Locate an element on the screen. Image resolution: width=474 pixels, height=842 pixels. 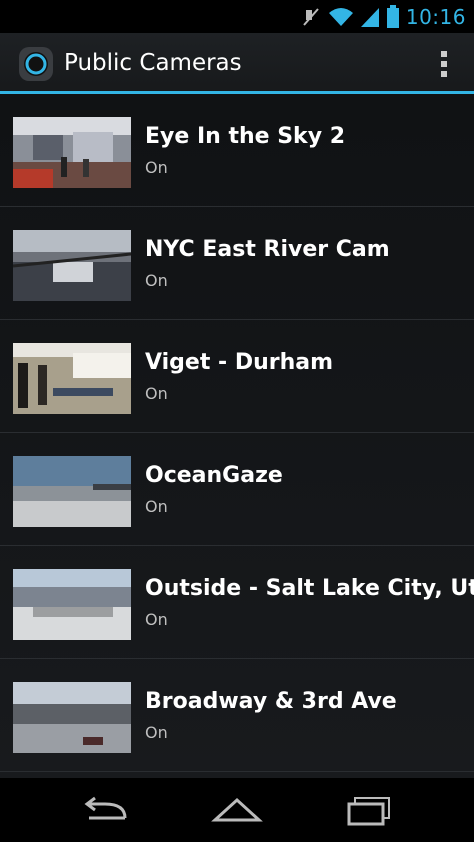
action-bar: Public Cameras is located at coordinates (237, 63).